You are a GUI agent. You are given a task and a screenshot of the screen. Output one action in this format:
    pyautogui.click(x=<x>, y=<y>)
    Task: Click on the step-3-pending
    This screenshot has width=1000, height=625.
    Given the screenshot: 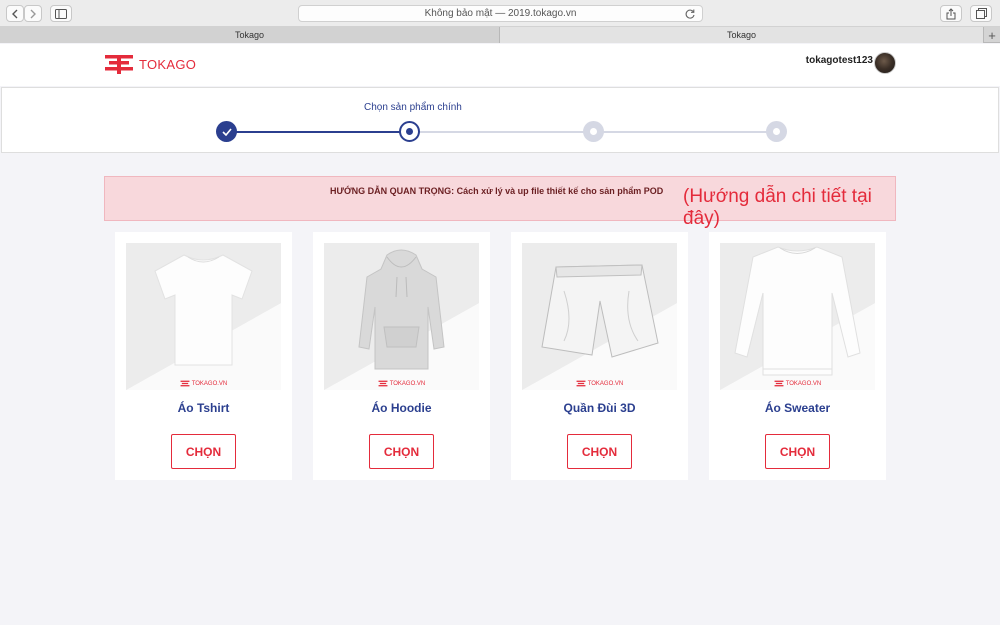 What is the action you would take?
    pyautogui.click(x=593, y=131)
    